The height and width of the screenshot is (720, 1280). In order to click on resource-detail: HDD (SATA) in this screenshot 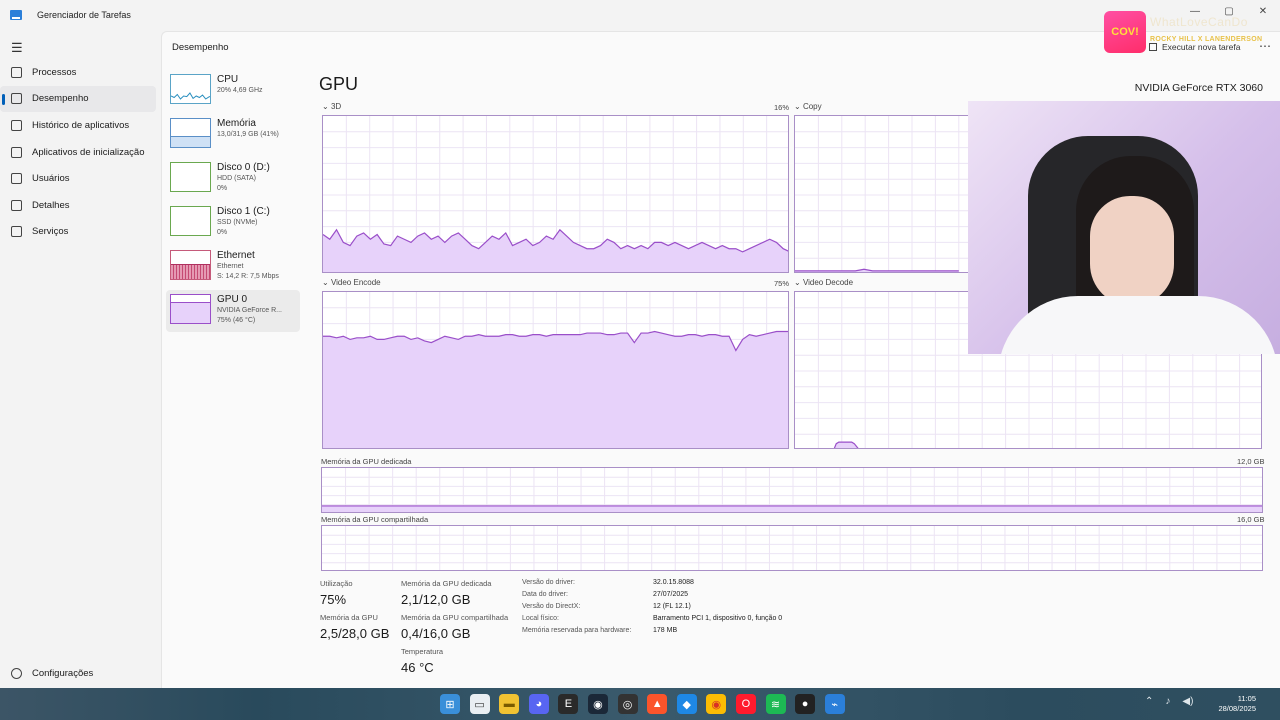, I will do `click(237, 178)`.